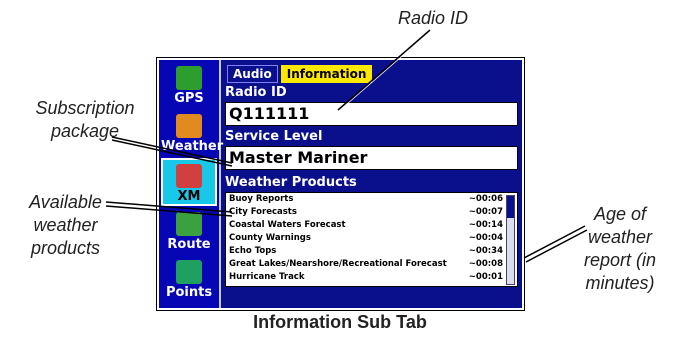  Describe the element at coordinates (267, 277) in the screenshot. I see `product-name: Hurricane Track` at that location.